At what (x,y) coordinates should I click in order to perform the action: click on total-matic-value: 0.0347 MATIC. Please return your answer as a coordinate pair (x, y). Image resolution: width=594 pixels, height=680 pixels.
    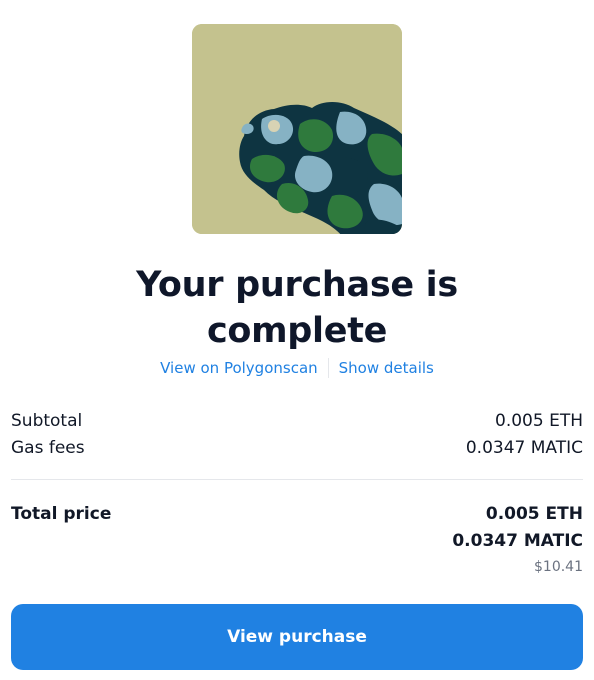
    Looking at the image, I should click on (517, 541).